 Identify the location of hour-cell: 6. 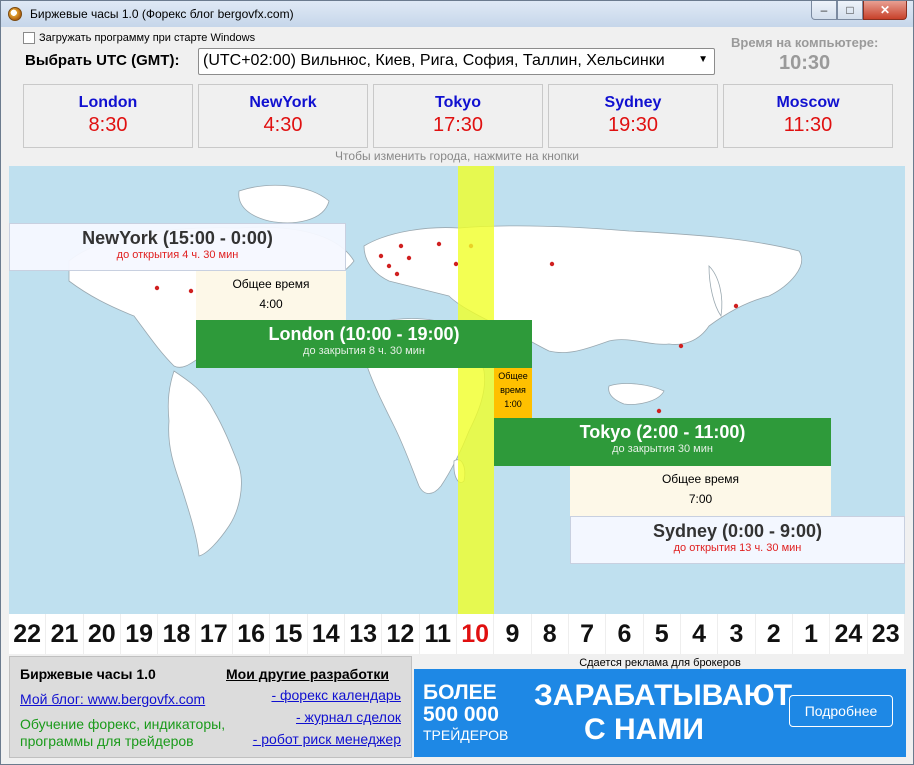
(625, 634).